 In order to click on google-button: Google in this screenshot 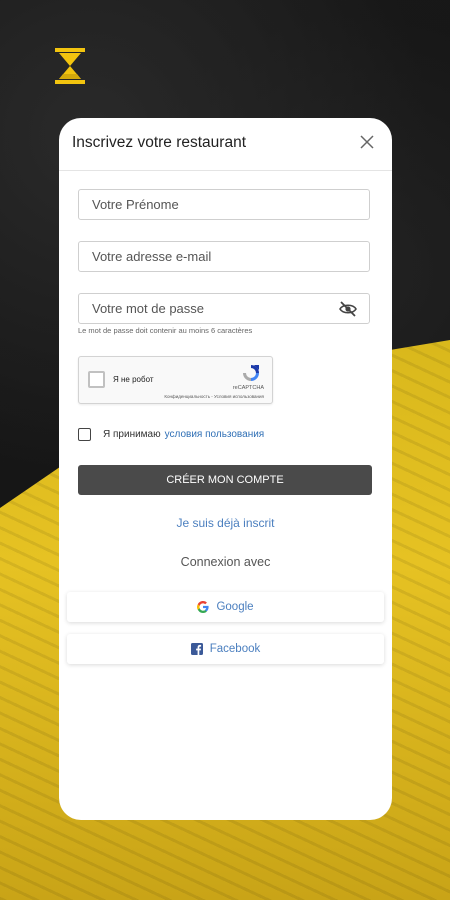, I will do `click(225, 607)`.